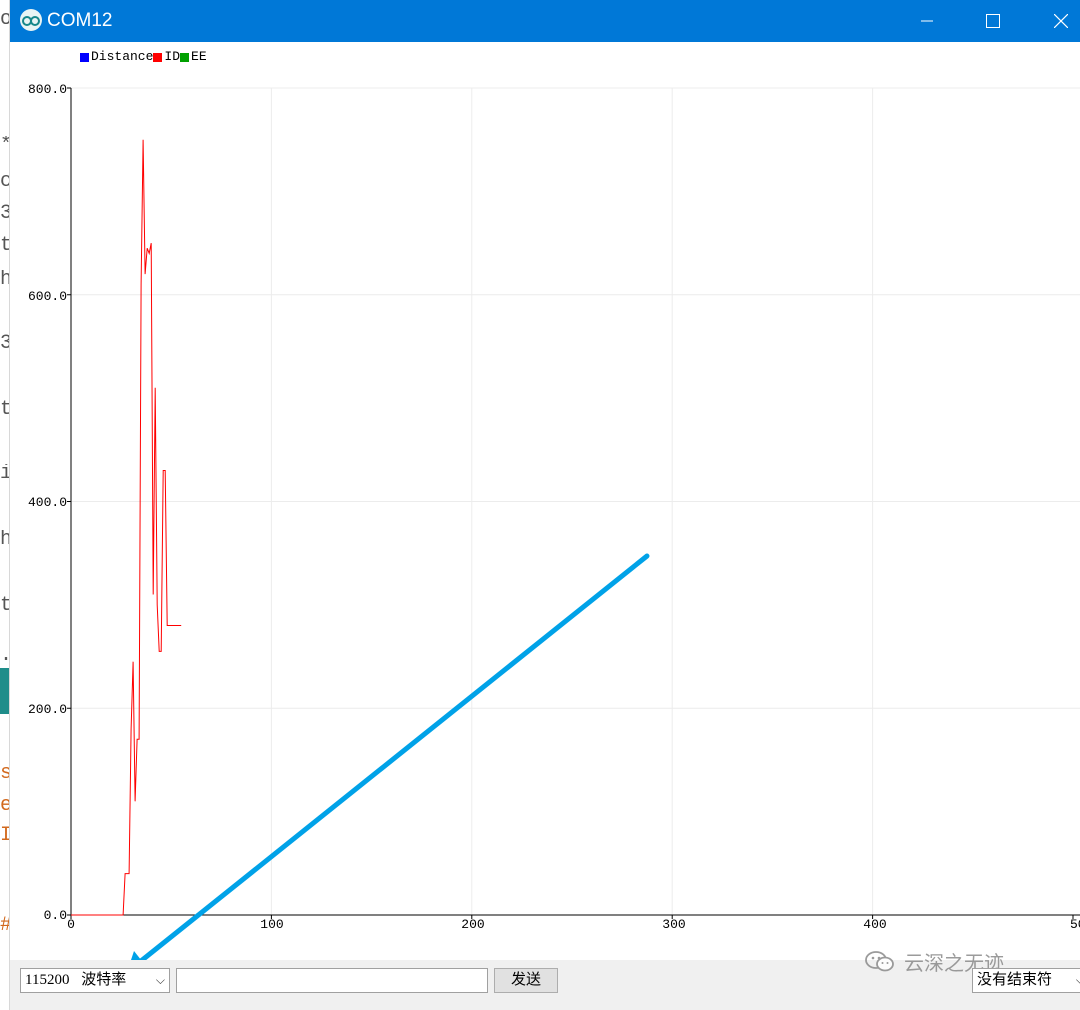 The width and height of the screenshot is (1080, 1010). I want to click on close-icon, so click(1061, 21).